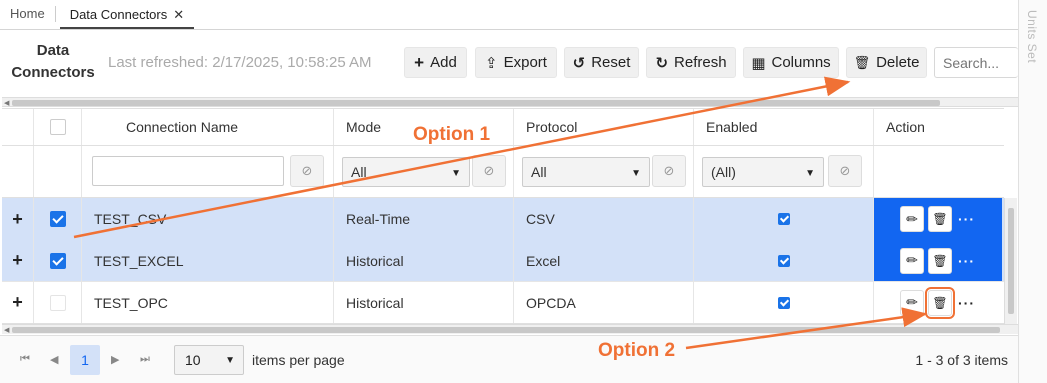 The width and height of the screenshot is (1047, 383). I want to click on export-button: ⇪ Export, so click(516, 62).